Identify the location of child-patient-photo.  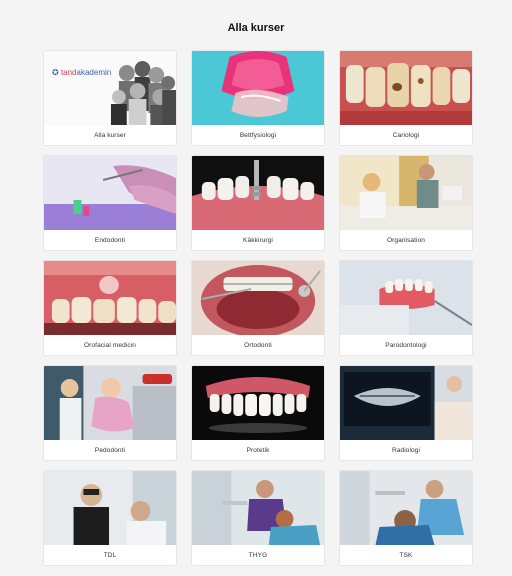
(110, 403).